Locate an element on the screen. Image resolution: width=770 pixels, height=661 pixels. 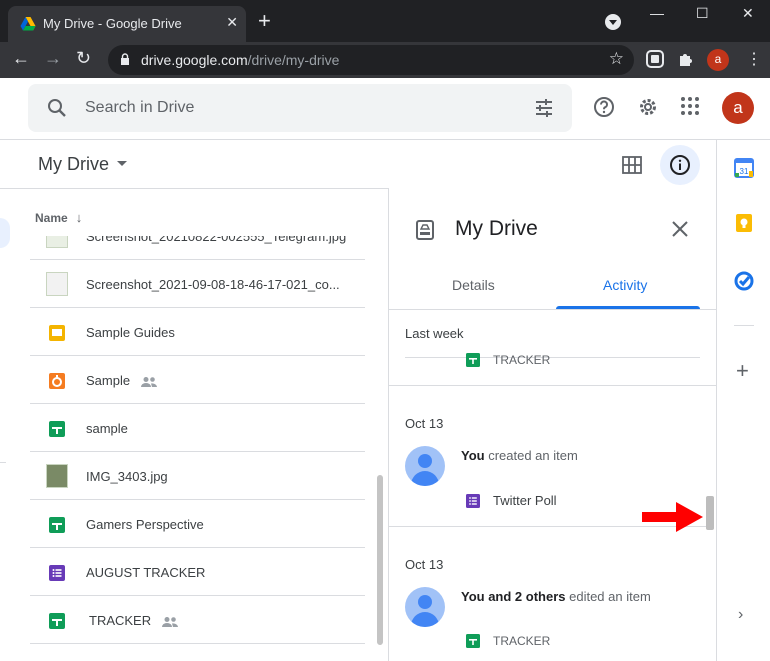
search-input: Search in Drive is located at coordinates (139, 108).